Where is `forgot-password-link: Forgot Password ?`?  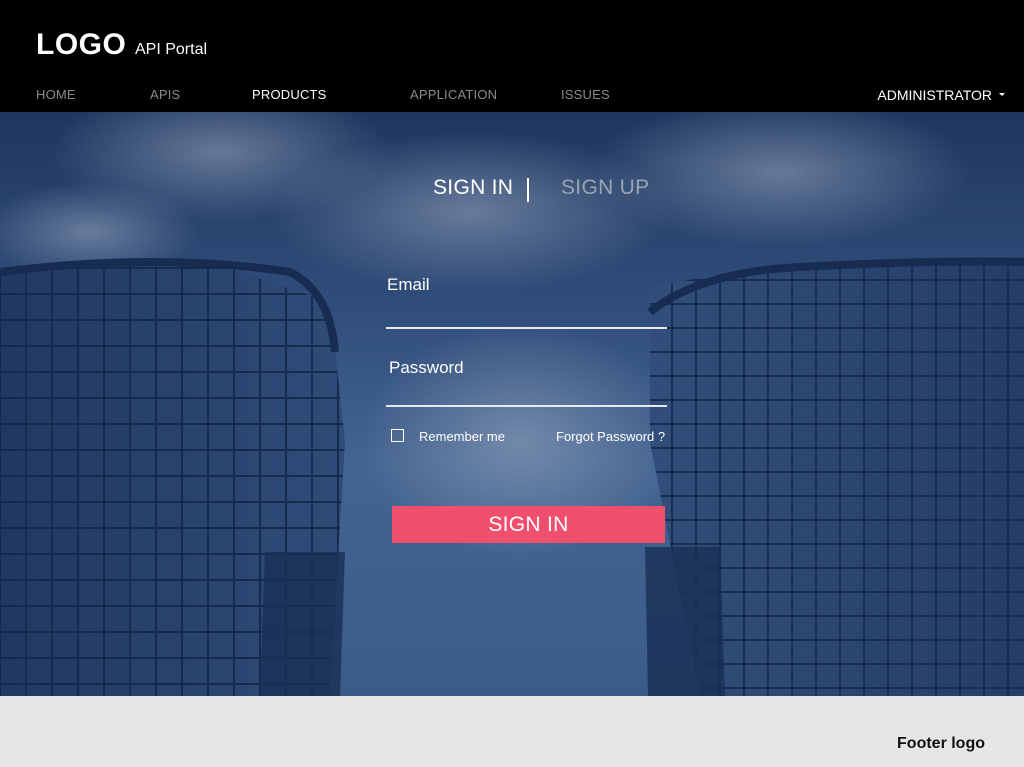
forgot-password-link: Forgot Password ? is located at coordinates (610, 436).